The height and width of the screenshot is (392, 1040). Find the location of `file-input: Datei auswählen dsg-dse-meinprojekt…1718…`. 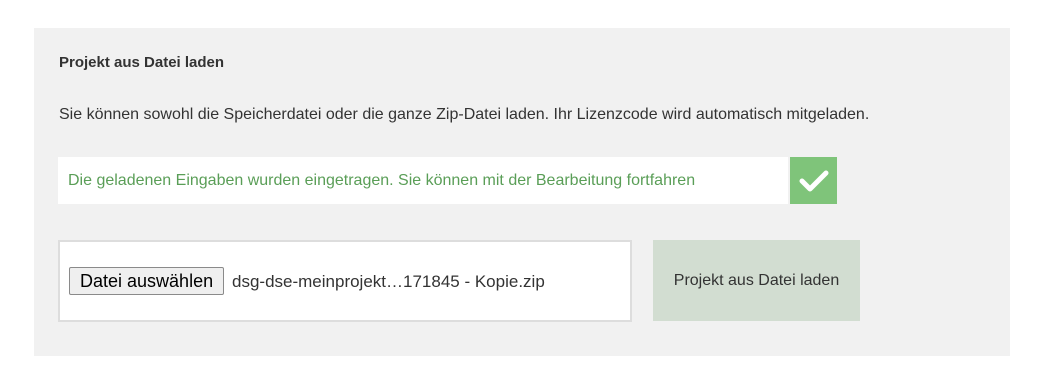

file-input: Datei auswählen dsg-dse-meinprojekt…1718… is located at coordinates (345, 281).